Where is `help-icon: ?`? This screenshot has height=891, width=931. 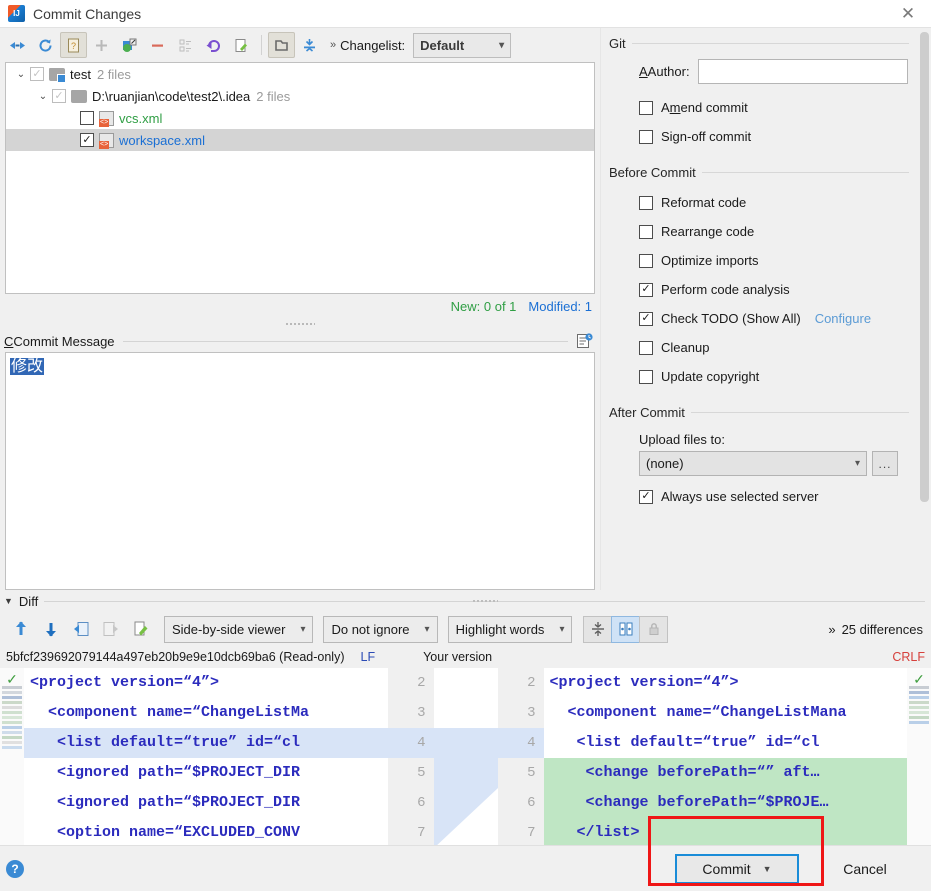 help-icon: ? is located at coordinates (15, 868).